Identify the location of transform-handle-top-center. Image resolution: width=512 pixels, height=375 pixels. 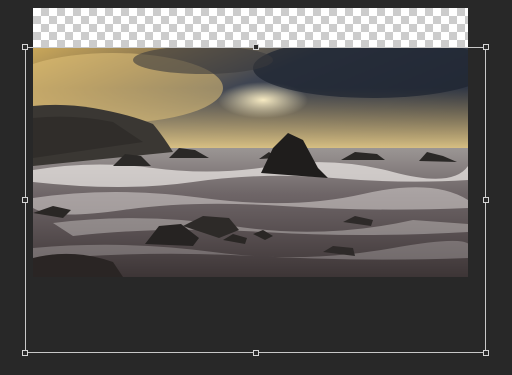
(256, 47).